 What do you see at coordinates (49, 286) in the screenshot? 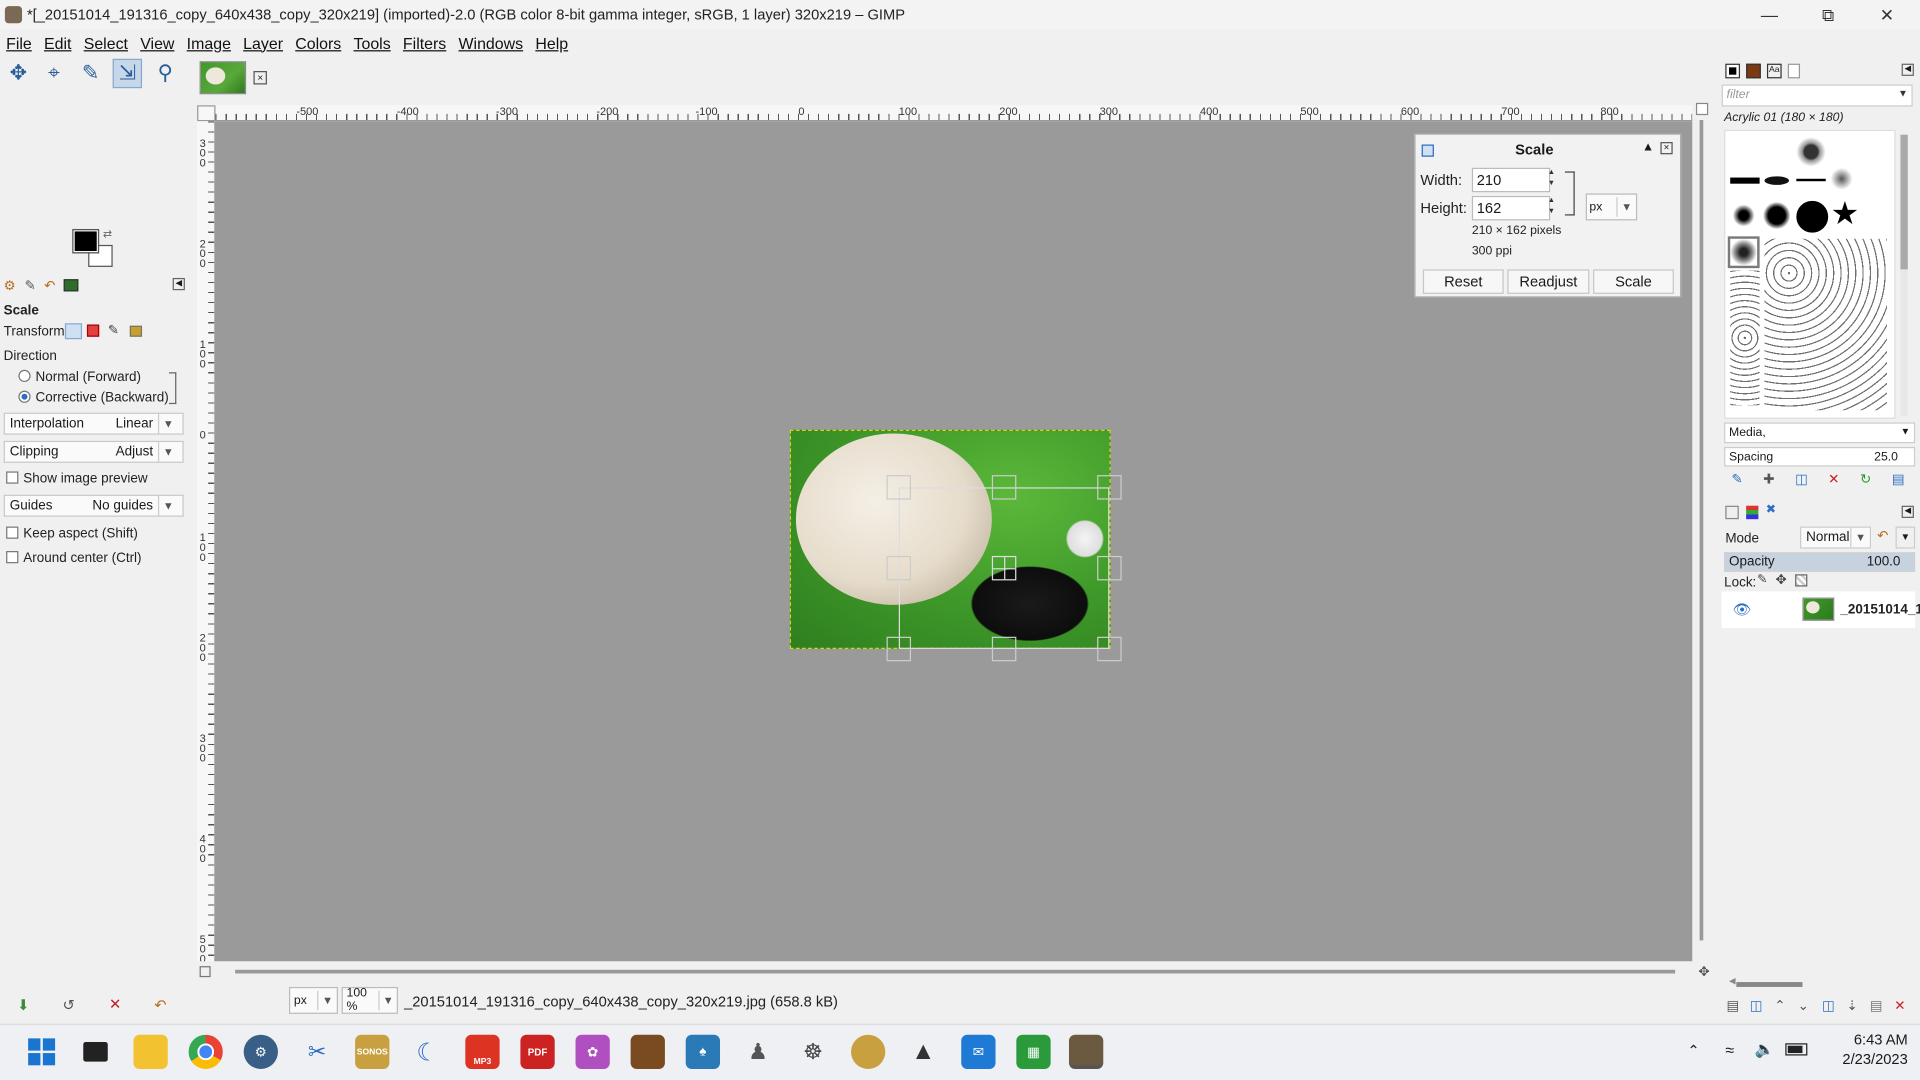
I see `undo-history-tab-icon: ↶` at bounding box center [49, 286].